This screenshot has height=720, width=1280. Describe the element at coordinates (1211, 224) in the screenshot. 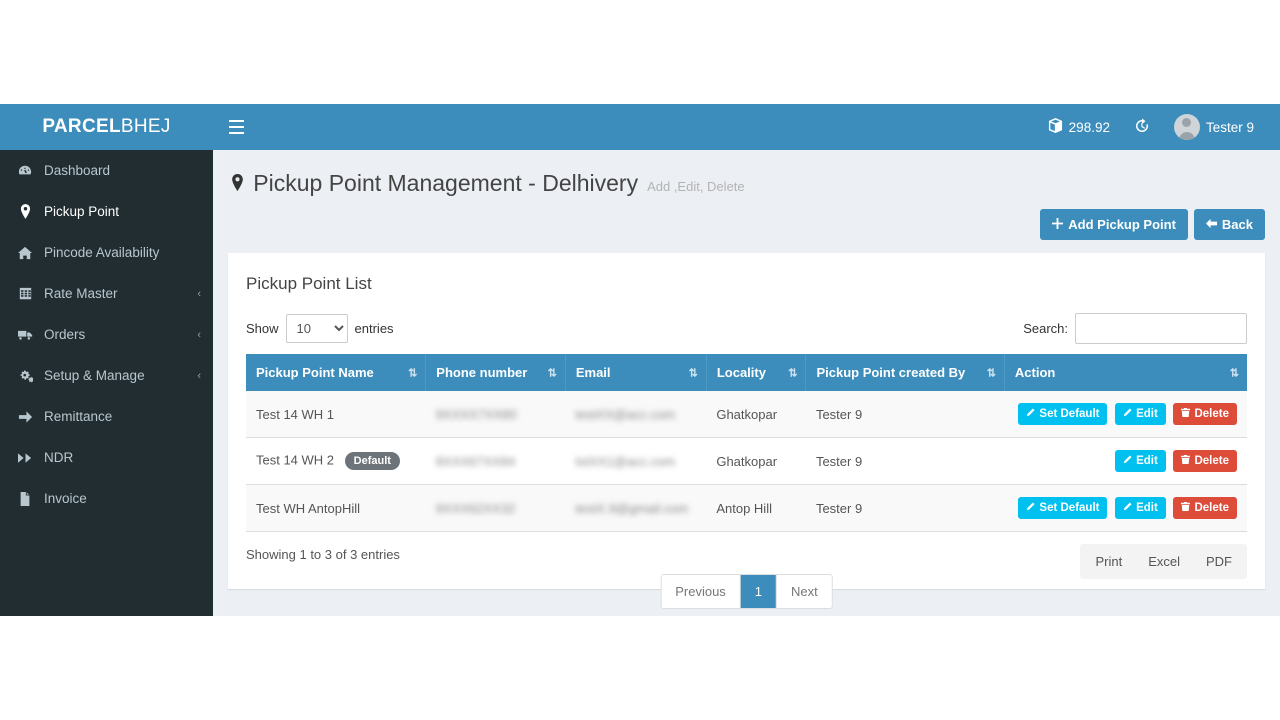

I see `arrow-left-icon` at that location.